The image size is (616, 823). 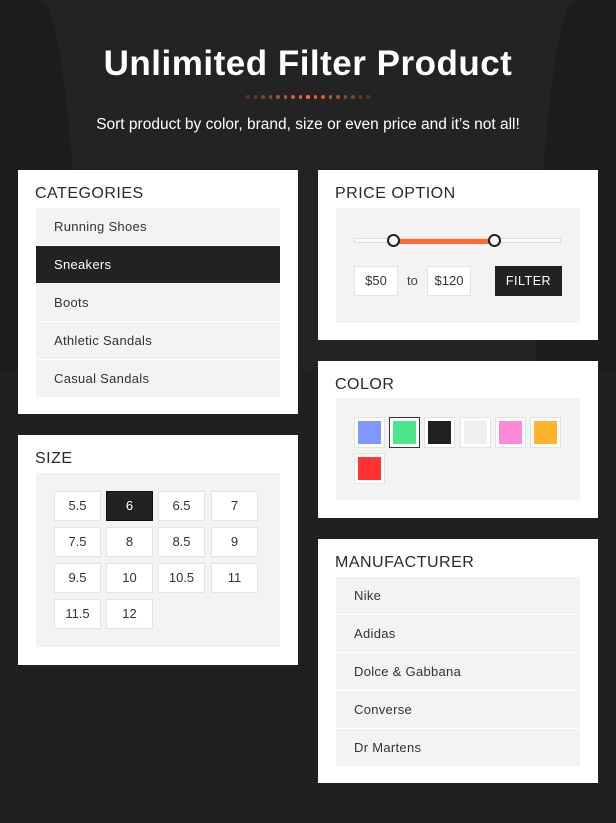 I want to click on price-min-input: $50, so click(x=376, y=281).